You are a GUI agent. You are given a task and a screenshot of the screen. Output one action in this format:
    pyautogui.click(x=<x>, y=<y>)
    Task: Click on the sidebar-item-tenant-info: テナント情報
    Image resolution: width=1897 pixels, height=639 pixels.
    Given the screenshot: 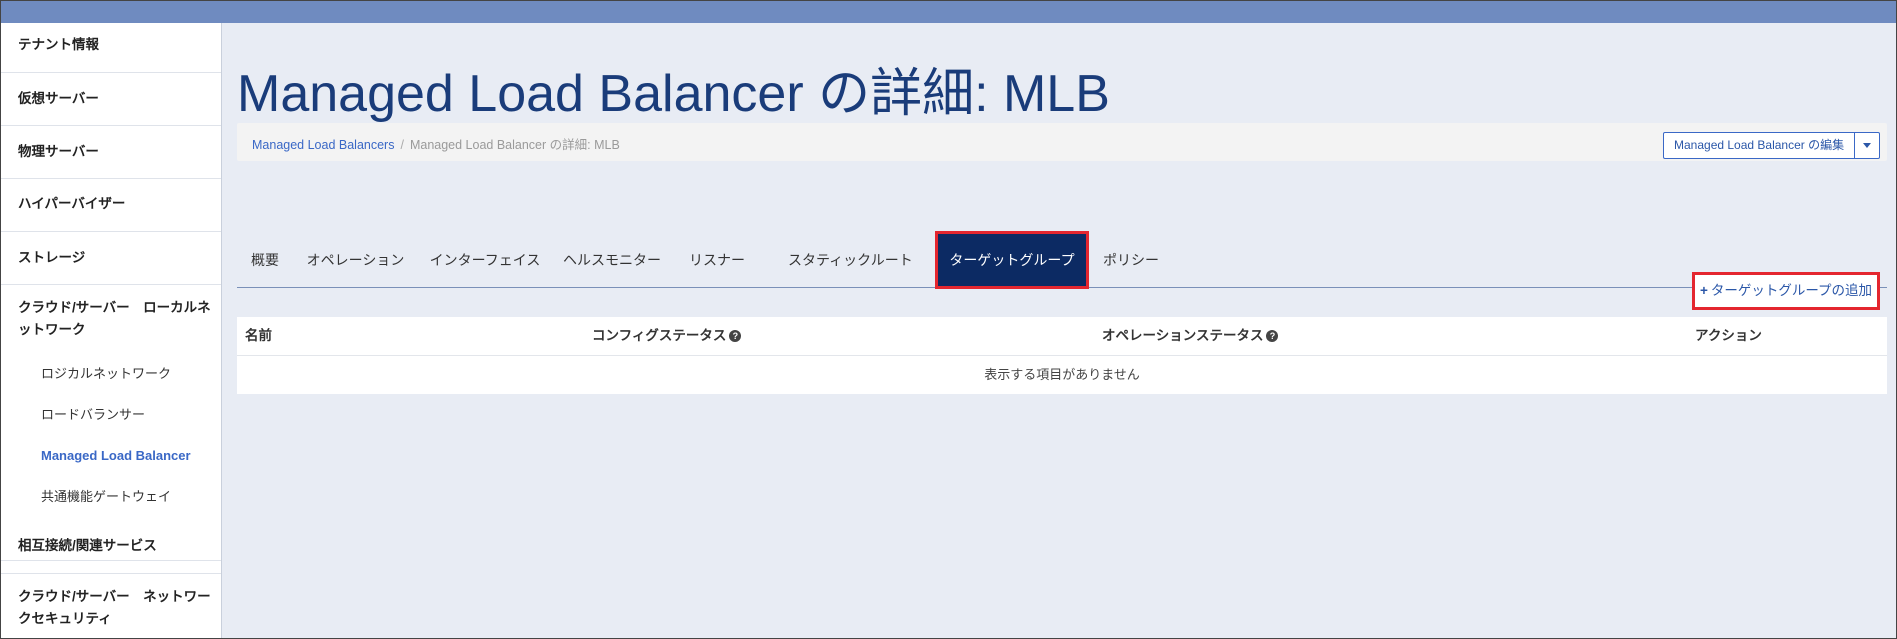 What is the action you would take?
    pyautogui.click(x=111, y=48)
    